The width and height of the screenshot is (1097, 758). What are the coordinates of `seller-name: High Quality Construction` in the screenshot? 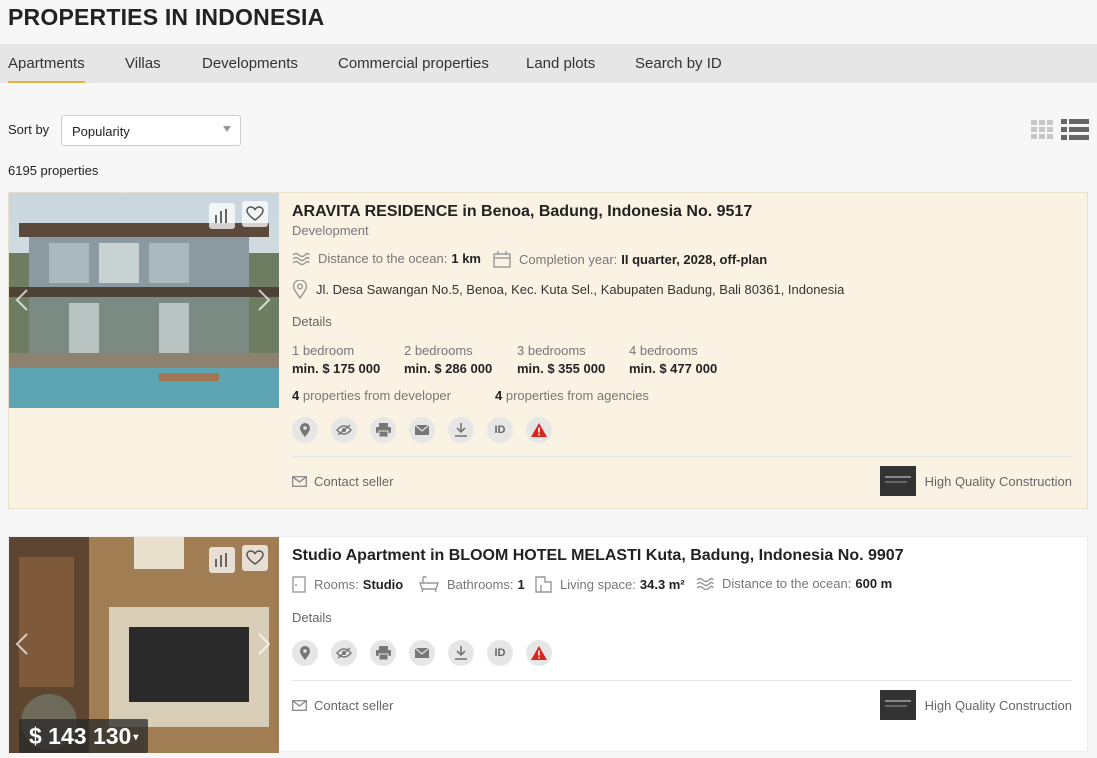 It's located at (998, 705).